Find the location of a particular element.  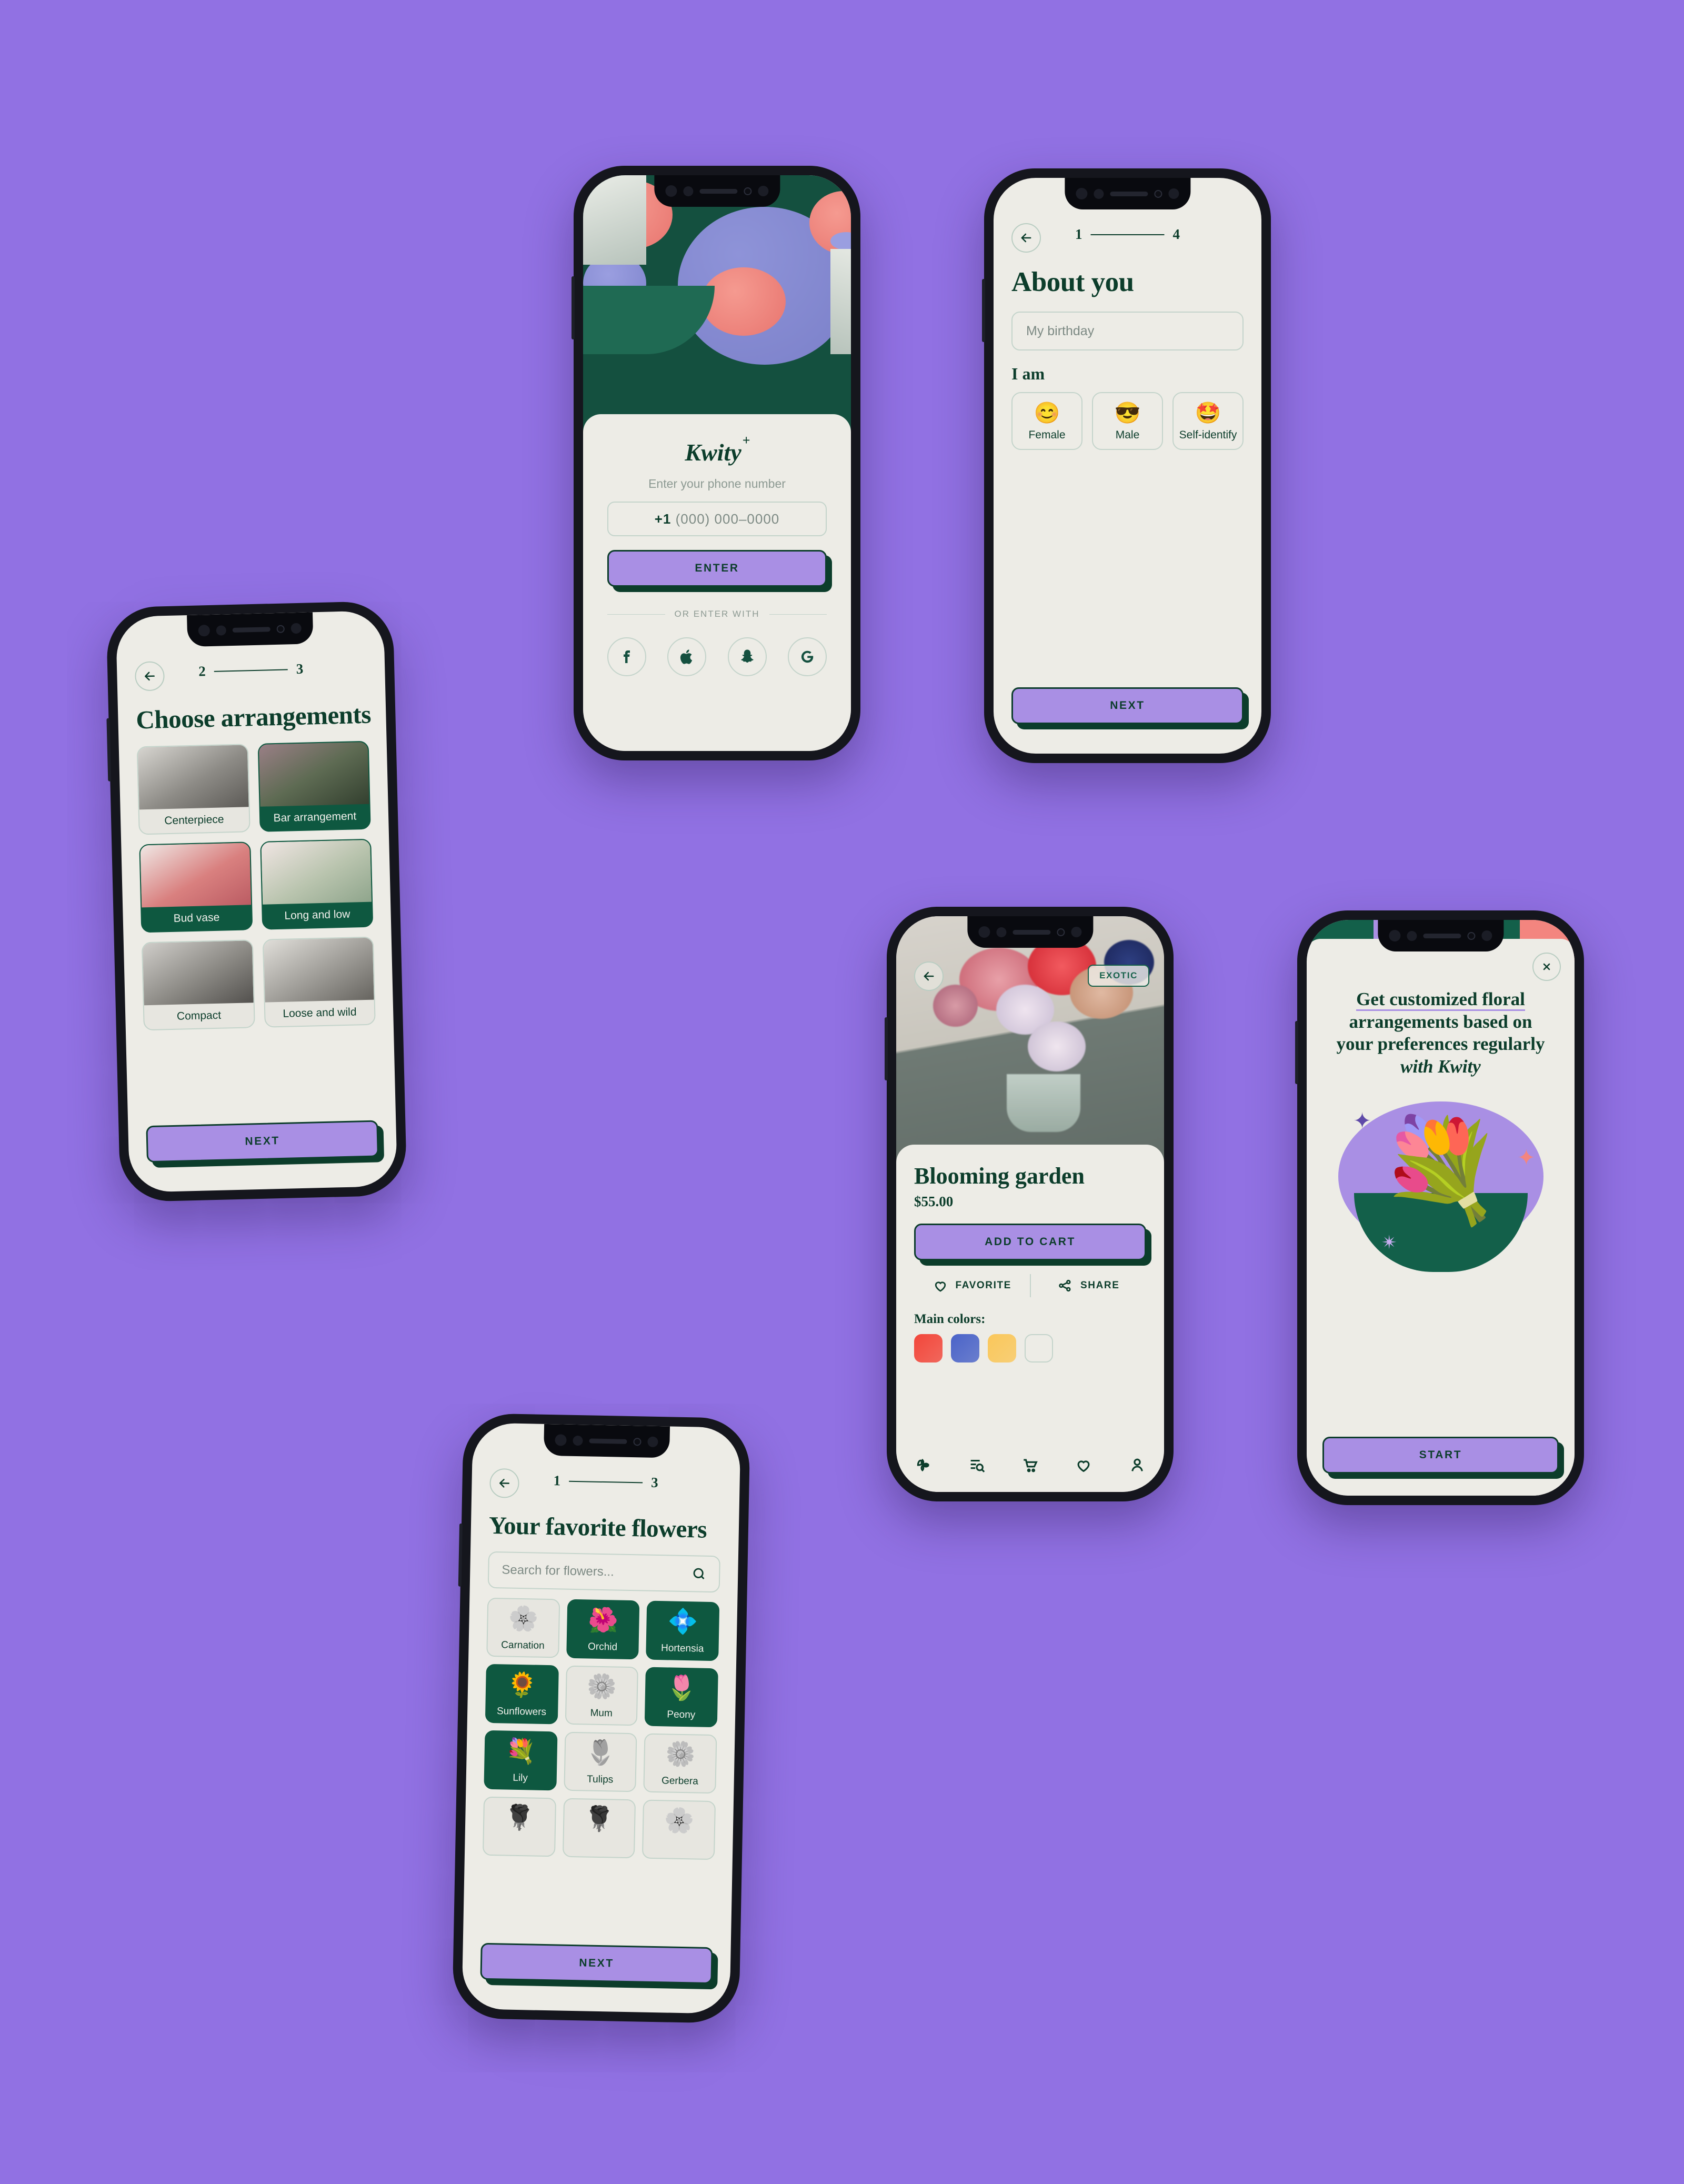

add-to-cart-button: ADD TO CART is located at coordinates (1030, 1242).